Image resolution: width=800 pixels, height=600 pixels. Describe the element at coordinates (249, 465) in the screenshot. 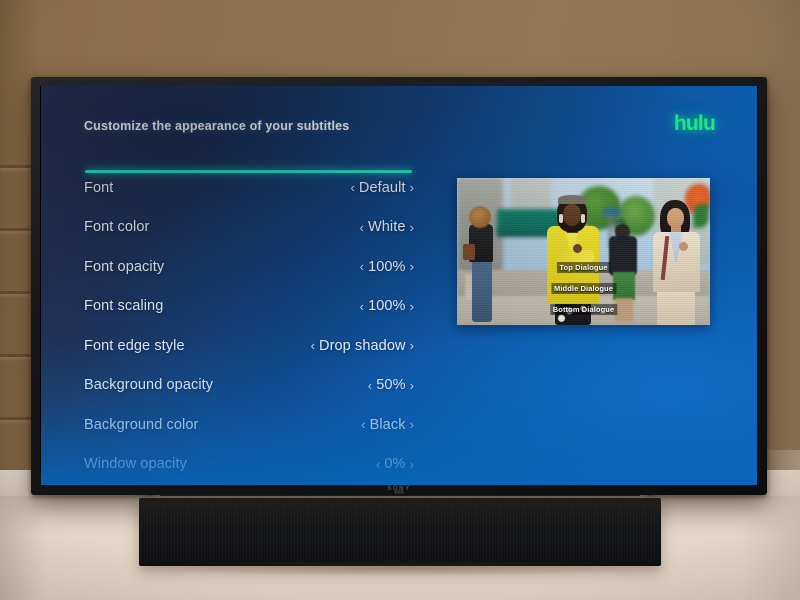

I see `setting-row-window-opacity: Window opacity ‹ 0% ›` at that location.